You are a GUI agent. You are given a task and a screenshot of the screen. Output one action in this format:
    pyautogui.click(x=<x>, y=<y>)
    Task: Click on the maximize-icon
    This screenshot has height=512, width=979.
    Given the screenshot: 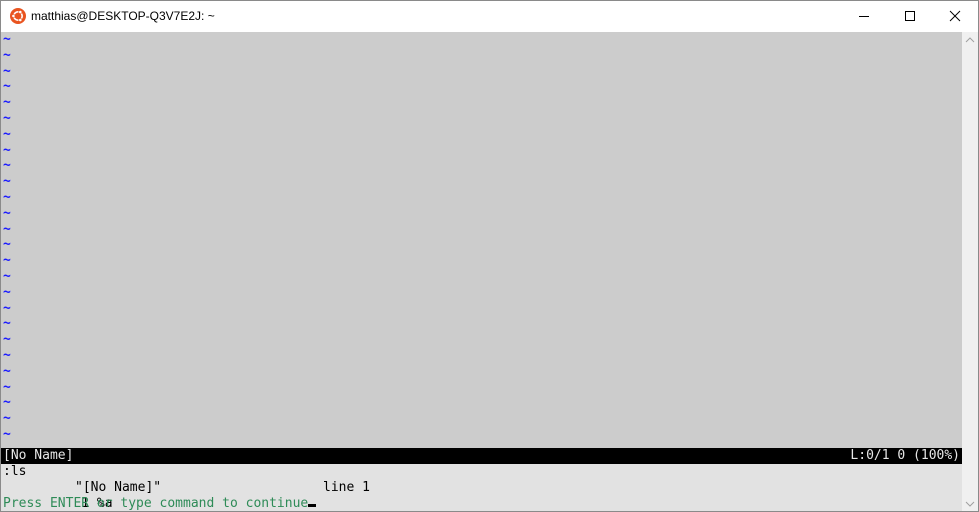 What is the action you would take?
    pyautogui.click(x=910, y=16)
    